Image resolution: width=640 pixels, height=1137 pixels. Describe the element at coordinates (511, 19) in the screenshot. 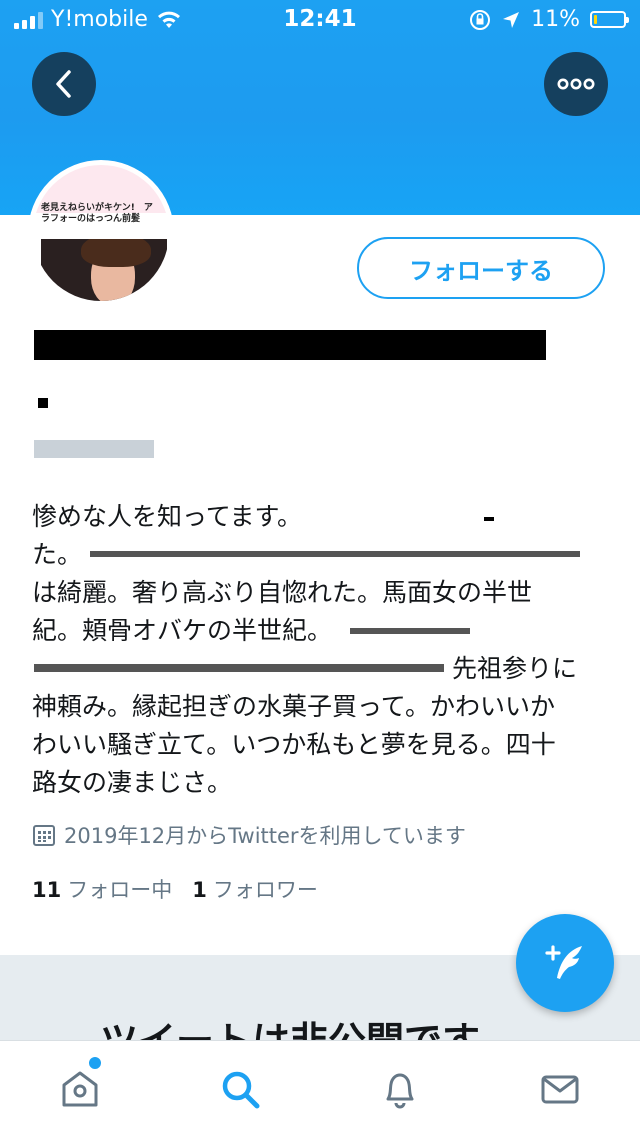

I see `location-arrow-icon` at that location.